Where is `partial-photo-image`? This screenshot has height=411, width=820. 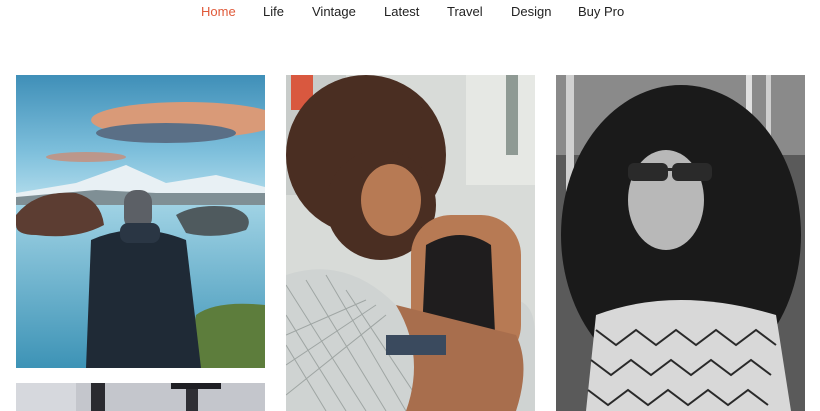
partial-photo-image is located at coordinates (140, 397).